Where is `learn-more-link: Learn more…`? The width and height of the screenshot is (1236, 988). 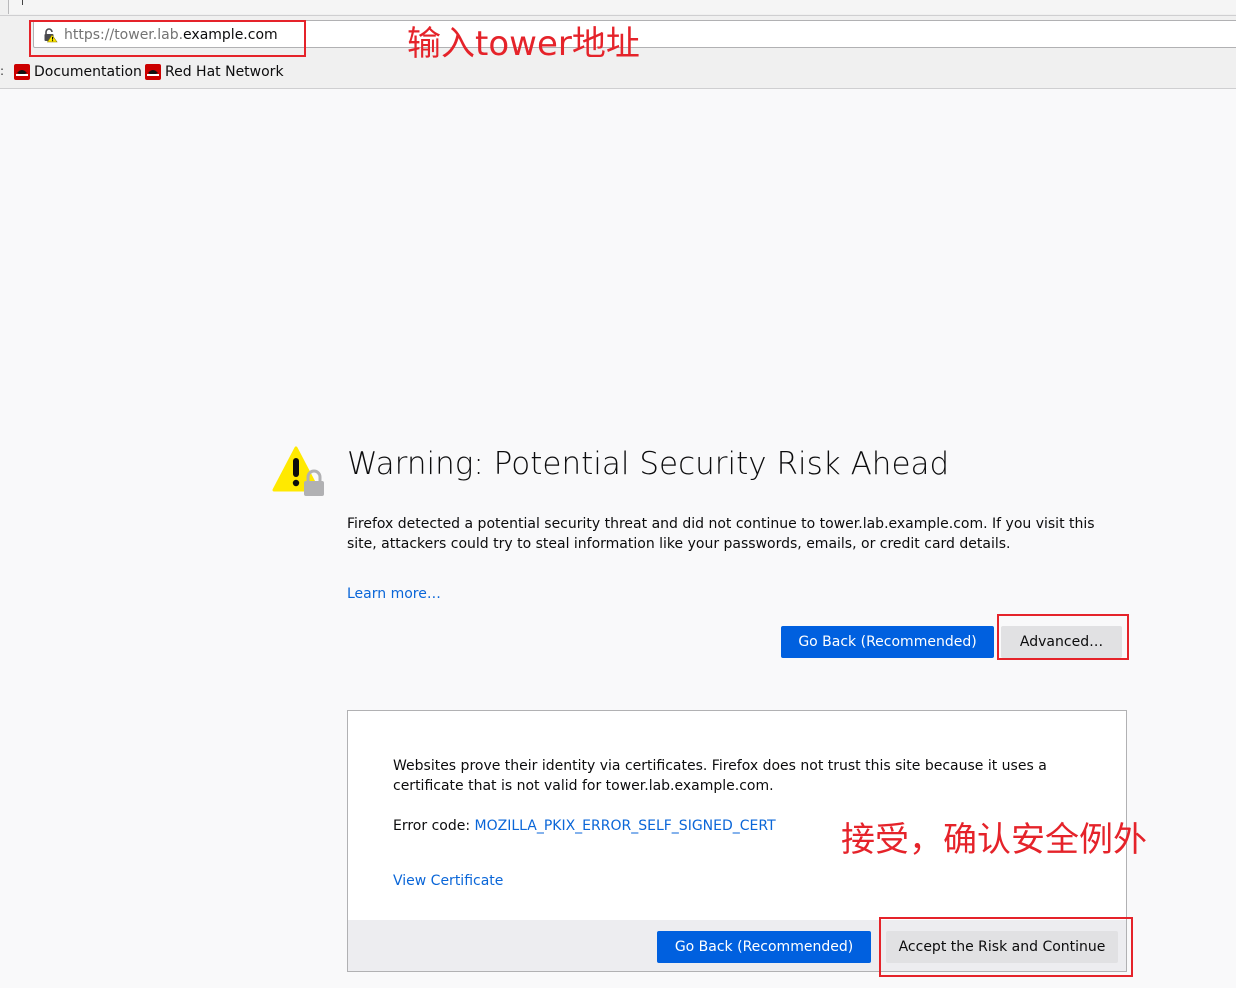 learn-more-link: Learn more… is located at coordinates (394, 594).